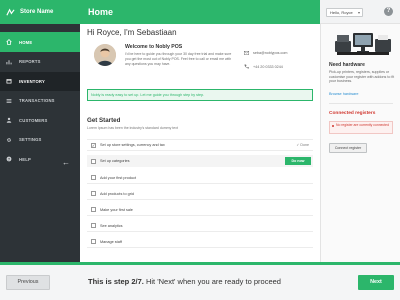 This screenshot has width=400, height=300. What do you see at coordinates (116, 281) in the screenshot?
I see `step-count: This is step 2/7.` at bounding box center [116, 281].